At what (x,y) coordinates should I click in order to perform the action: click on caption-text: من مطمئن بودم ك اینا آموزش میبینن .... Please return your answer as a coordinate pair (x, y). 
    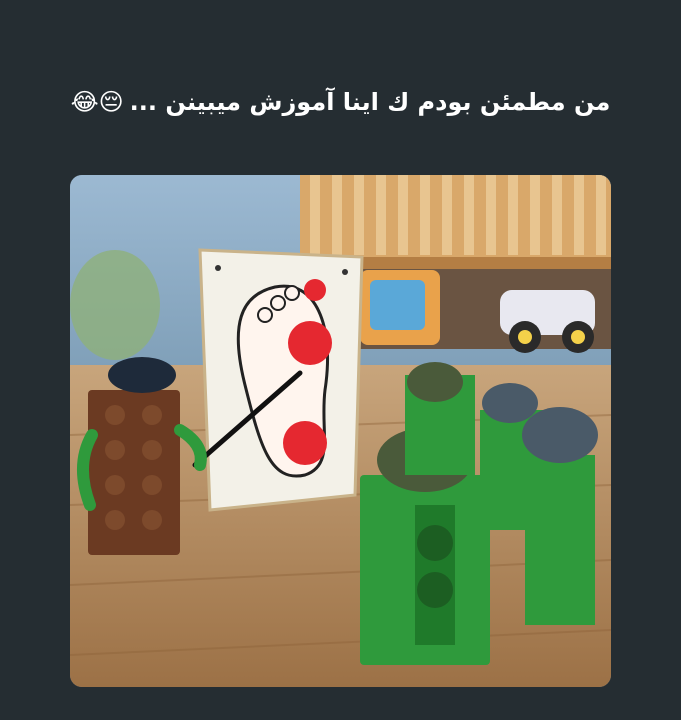
    Looking at the image, I should click on (370, 102).